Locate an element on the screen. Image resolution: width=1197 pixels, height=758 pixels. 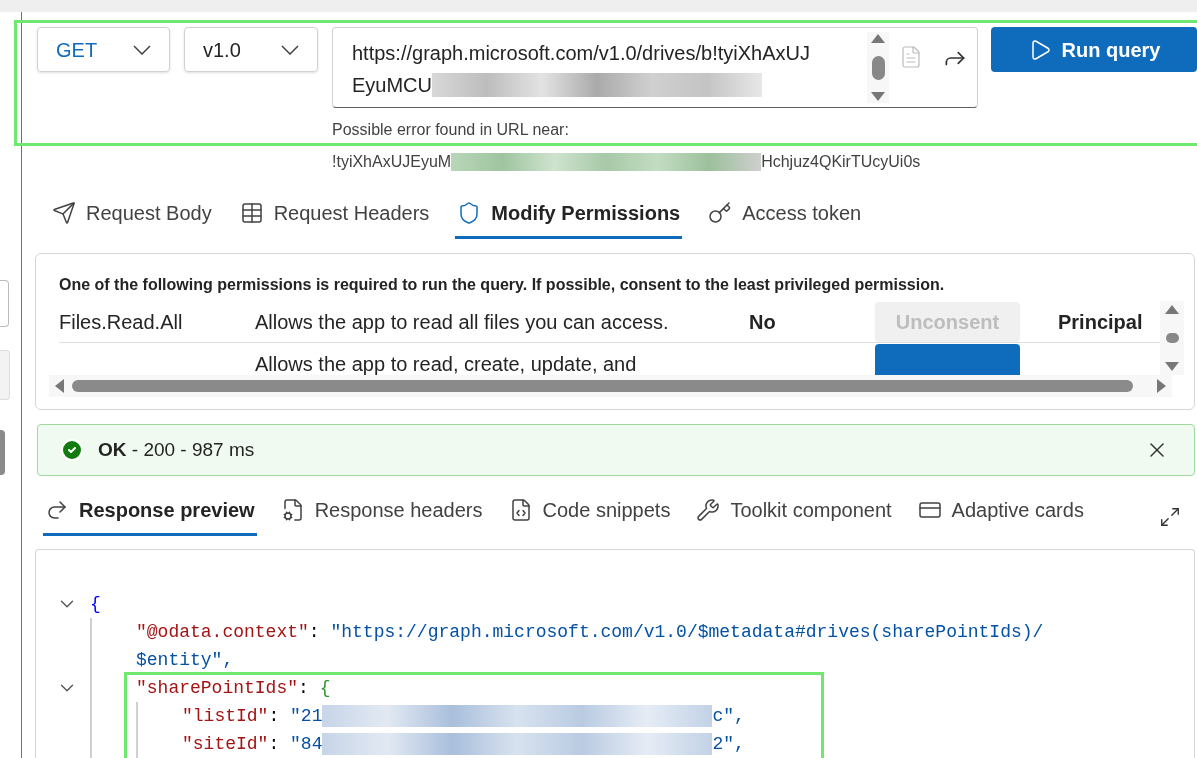
tab: Response headers is located at coordinates (381, 513).